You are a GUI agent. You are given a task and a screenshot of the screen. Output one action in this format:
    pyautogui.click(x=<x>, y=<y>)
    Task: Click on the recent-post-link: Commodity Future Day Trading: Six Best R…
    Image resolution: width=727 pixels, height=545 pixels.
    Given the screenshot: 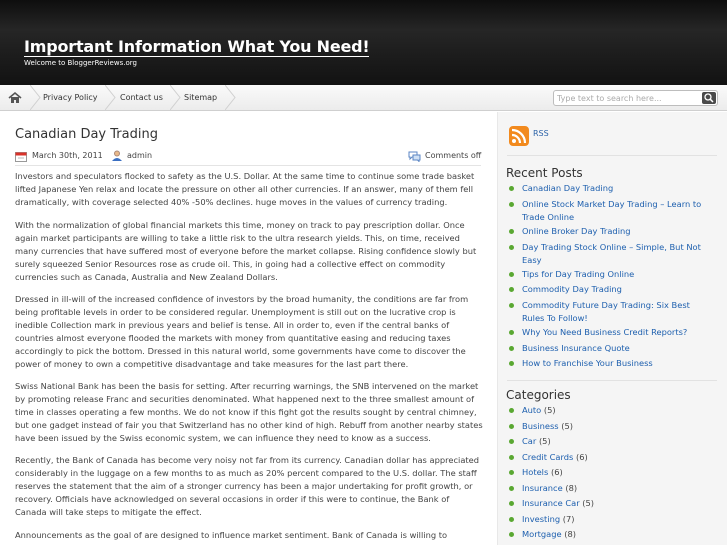 What is the action you would take?
    pyautogui.click(x=609, y=311)
    